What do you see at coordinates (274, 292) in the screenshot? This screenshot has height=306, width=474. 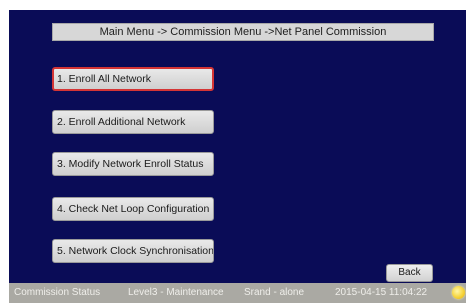 I see `mode-label: Srand - alone` at bounding box center [274, 292].